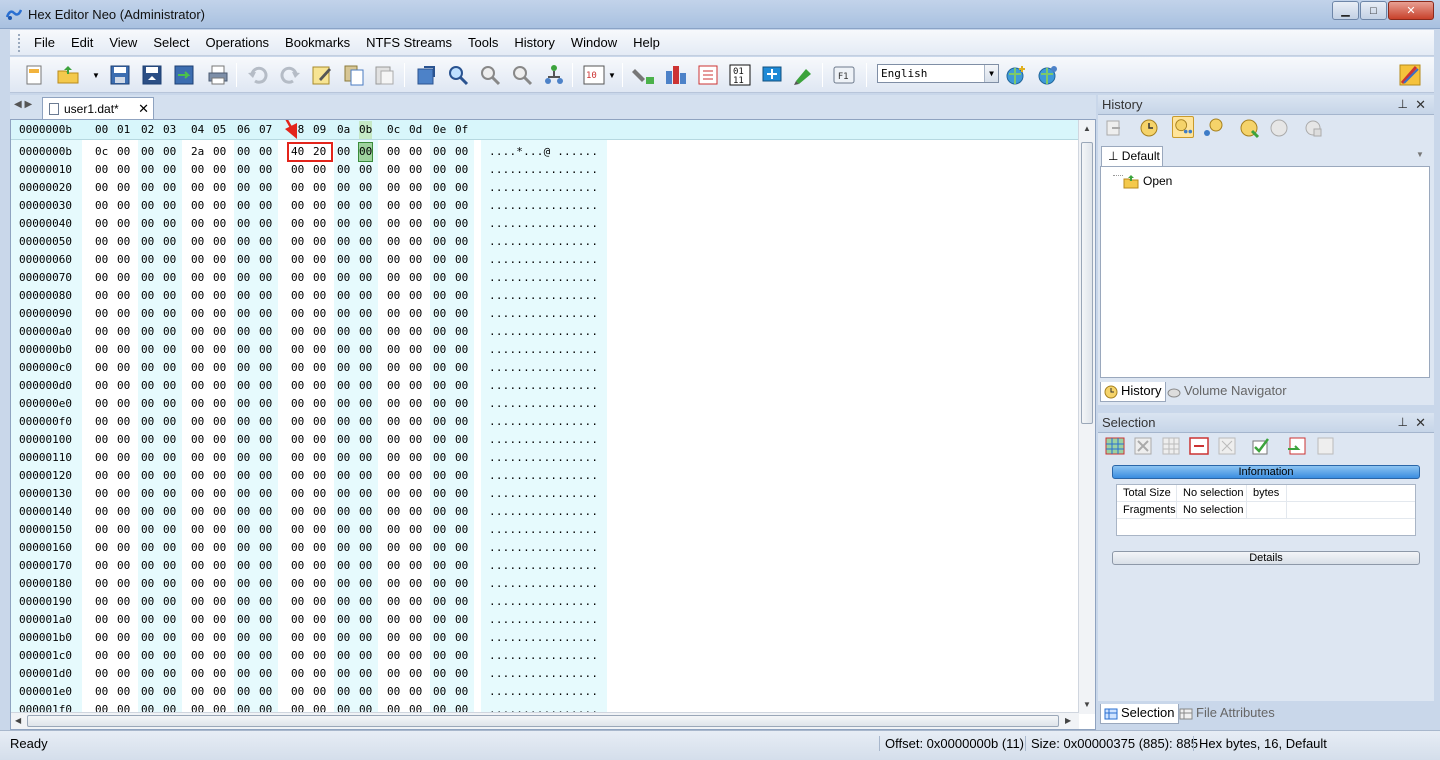  What do you see at coordinates (1068, 720) in the screenshot?
I see `scroll-right-icon: ▶` at bounding box center [1068, 720].